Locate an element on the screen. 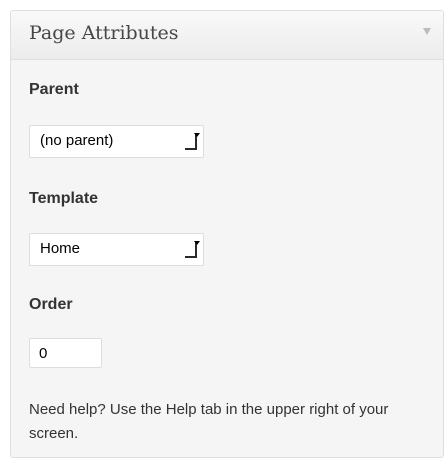 The image size is (446, 460). parent-label: Parent is located at coordinates (54, 89).